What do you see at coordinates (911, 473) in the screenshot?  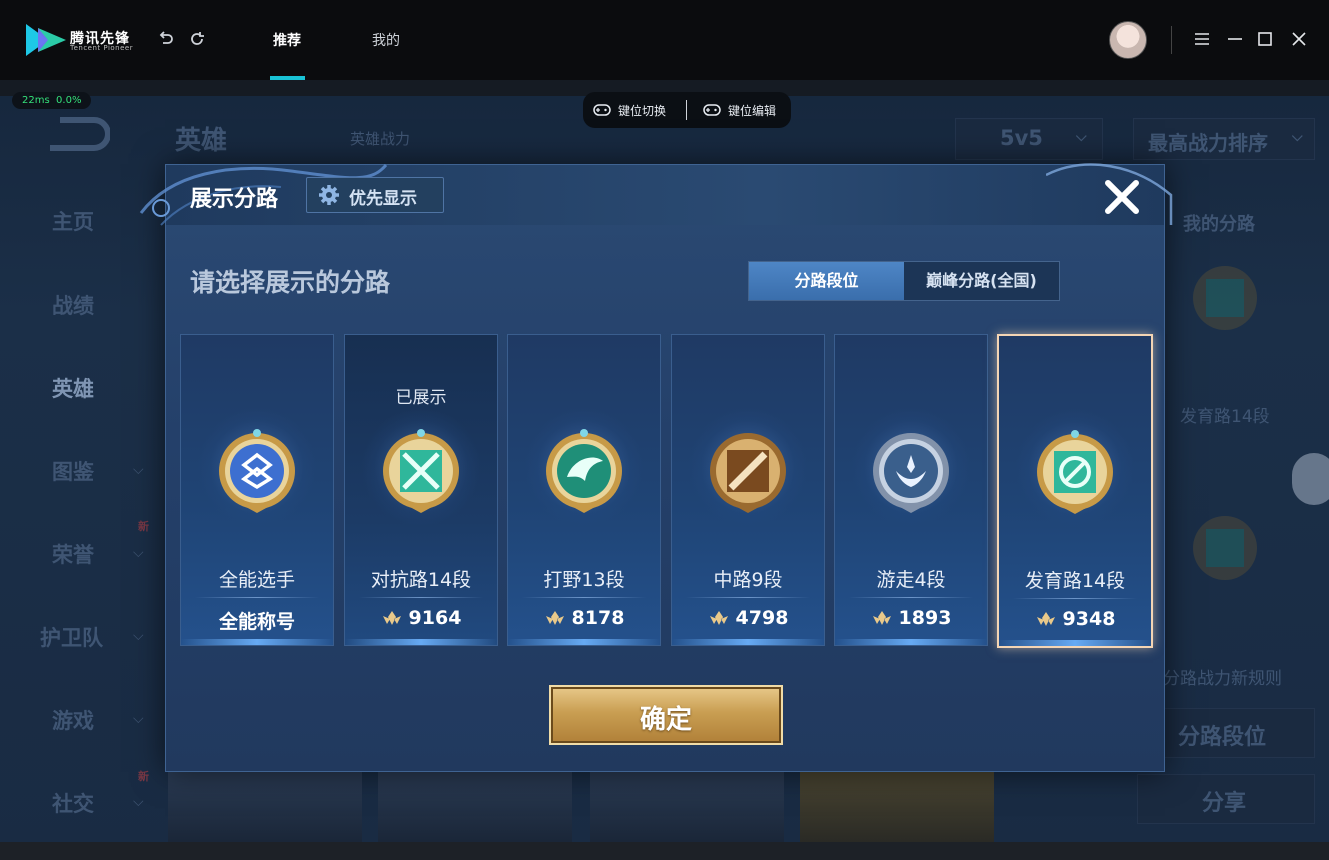 I see `roam-emblem-icon` at bounding box center [911, 473].